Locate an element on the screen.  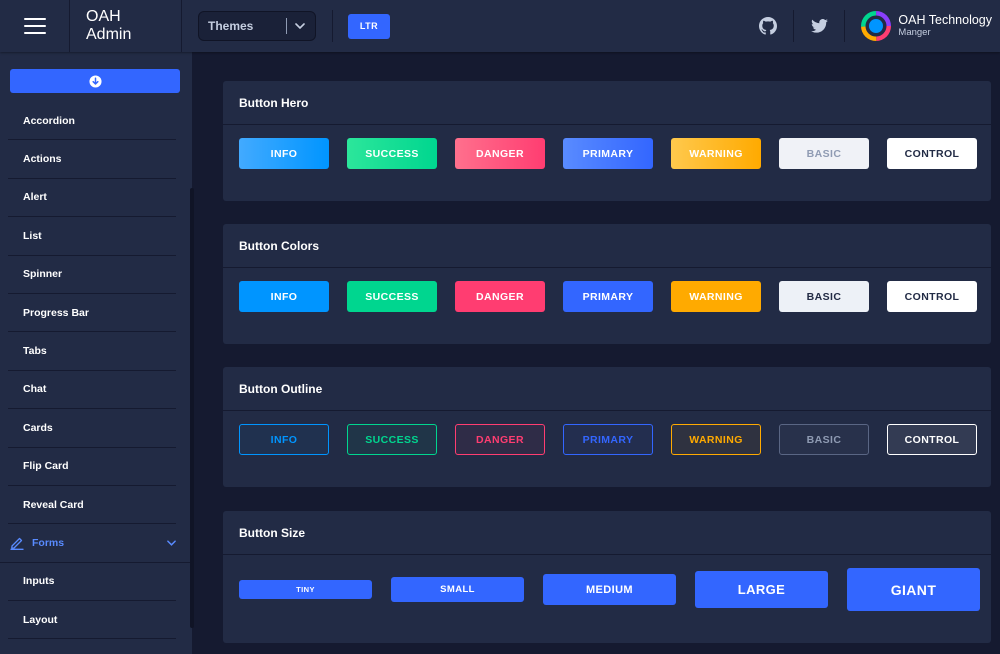
medium-button: MEDIUM is located at coordinates (609, 589).